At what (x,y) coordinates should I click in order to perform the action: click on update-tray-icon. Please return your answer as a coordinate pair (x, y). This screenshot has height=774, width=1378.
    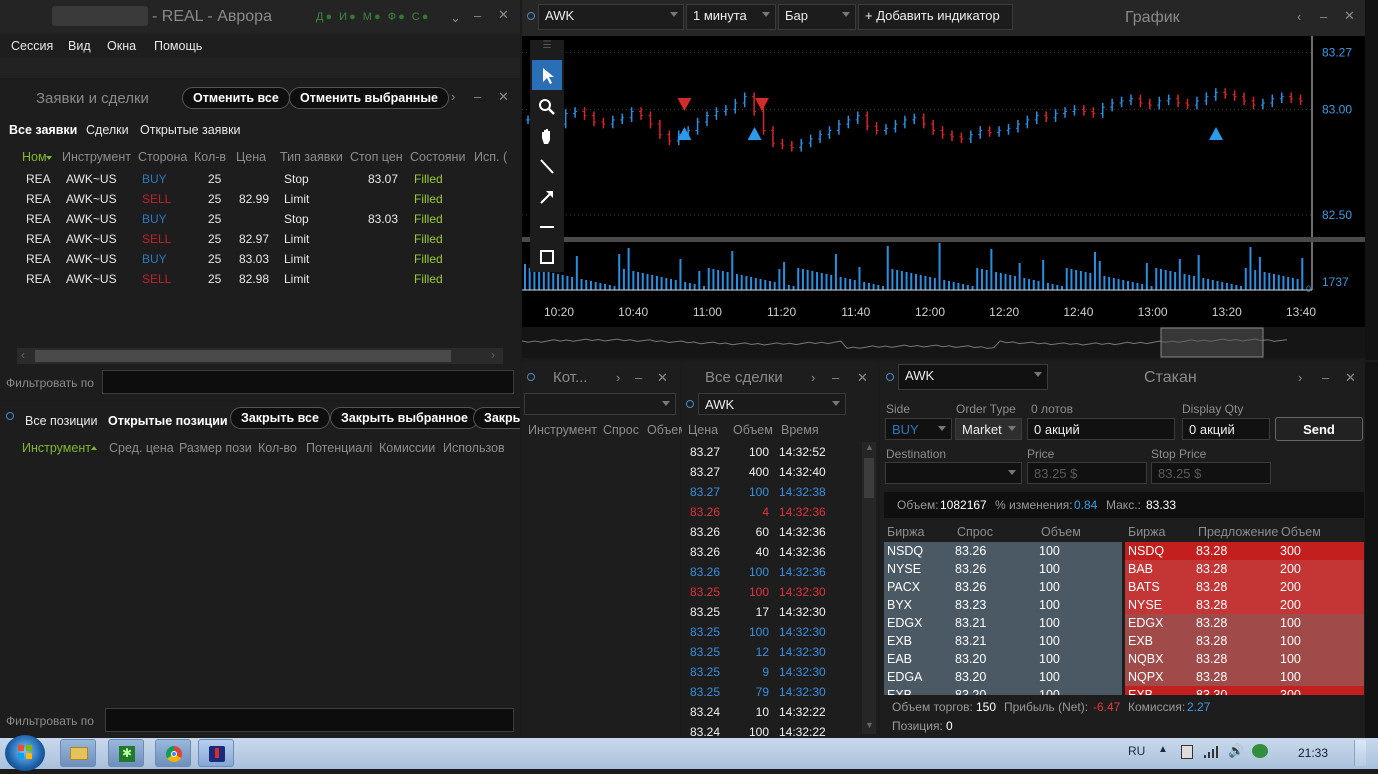
    Looking at the image, I should click on (1260, 751).